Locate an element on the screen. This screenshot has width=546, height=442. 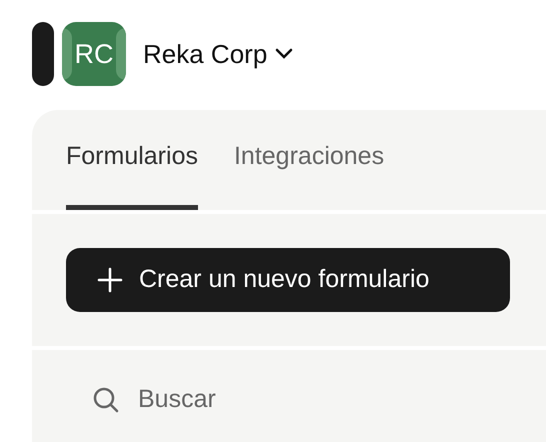
plus-icon is located at coordinates (110, 280).